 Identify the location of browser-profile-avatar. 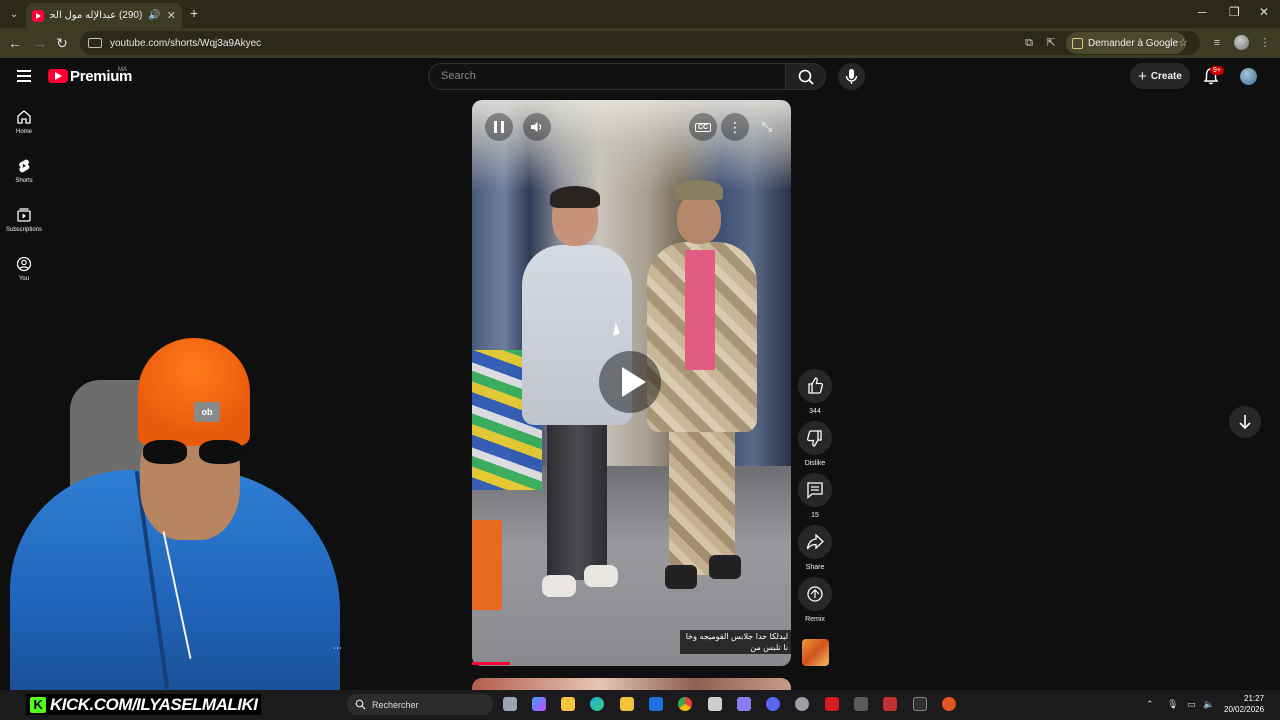
(1241, 42).